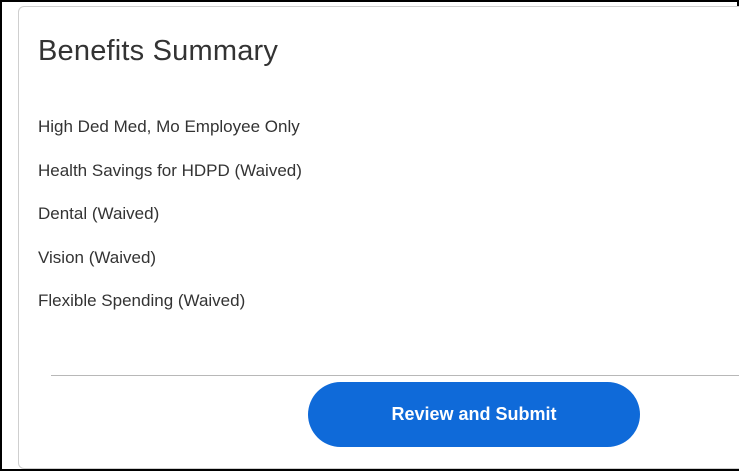  What do you see at coordinates (170, 170) in the screenshot?
I see `benefit-item-health-savings: Health Savings for HDPD (Waived)` at bounding box center [170, 170].